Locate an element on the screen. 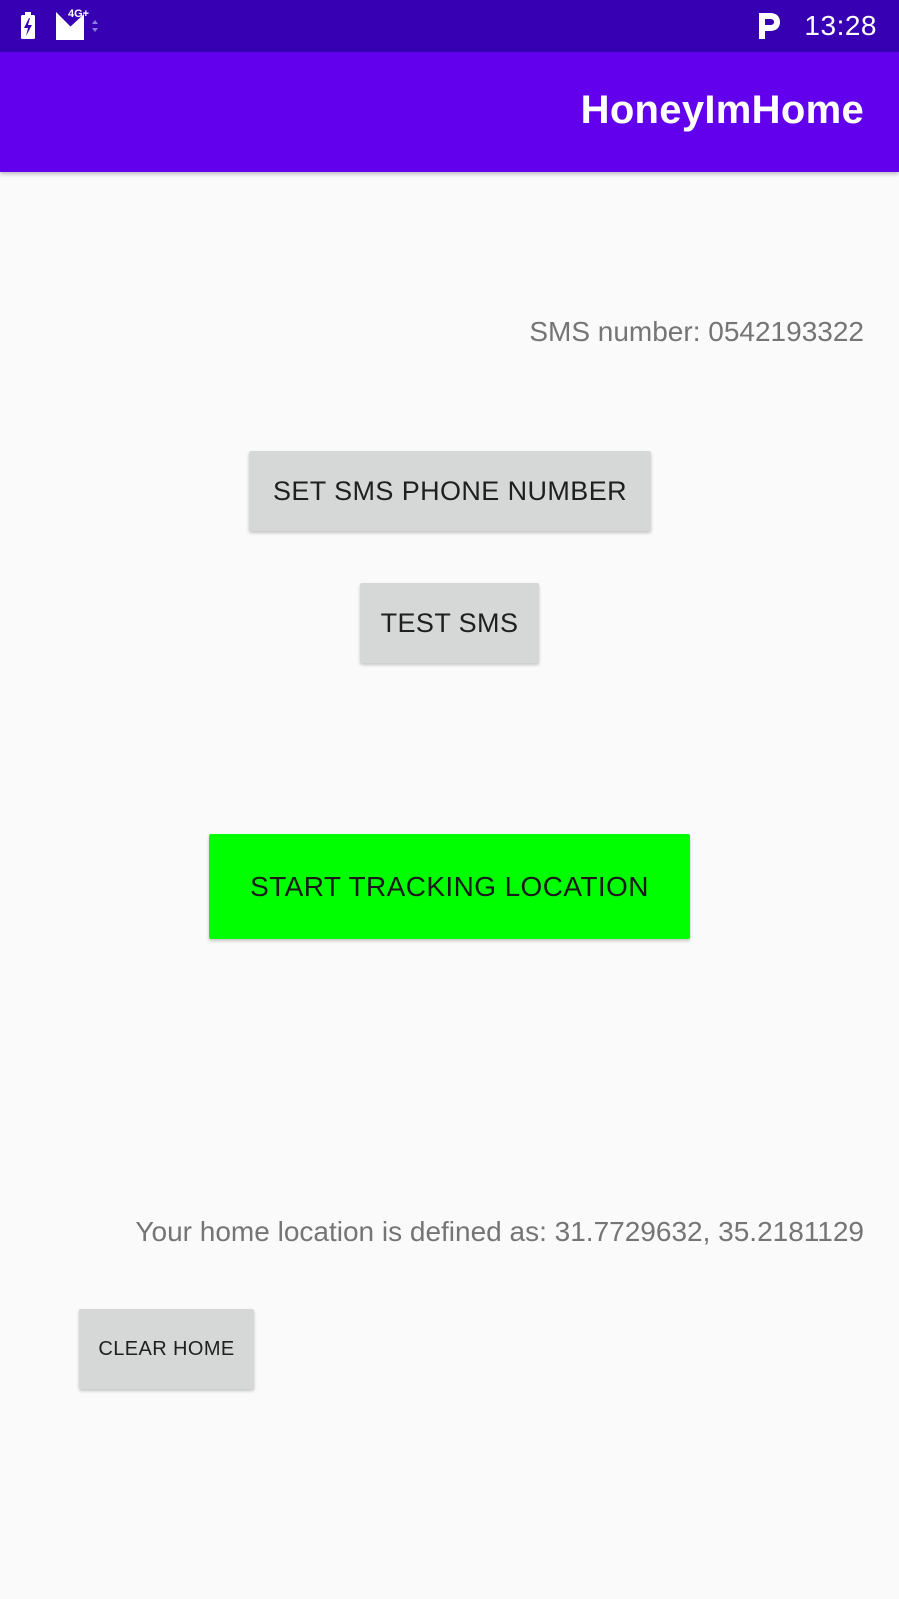  battery-charging-icon is located at coordinates (28, 26).